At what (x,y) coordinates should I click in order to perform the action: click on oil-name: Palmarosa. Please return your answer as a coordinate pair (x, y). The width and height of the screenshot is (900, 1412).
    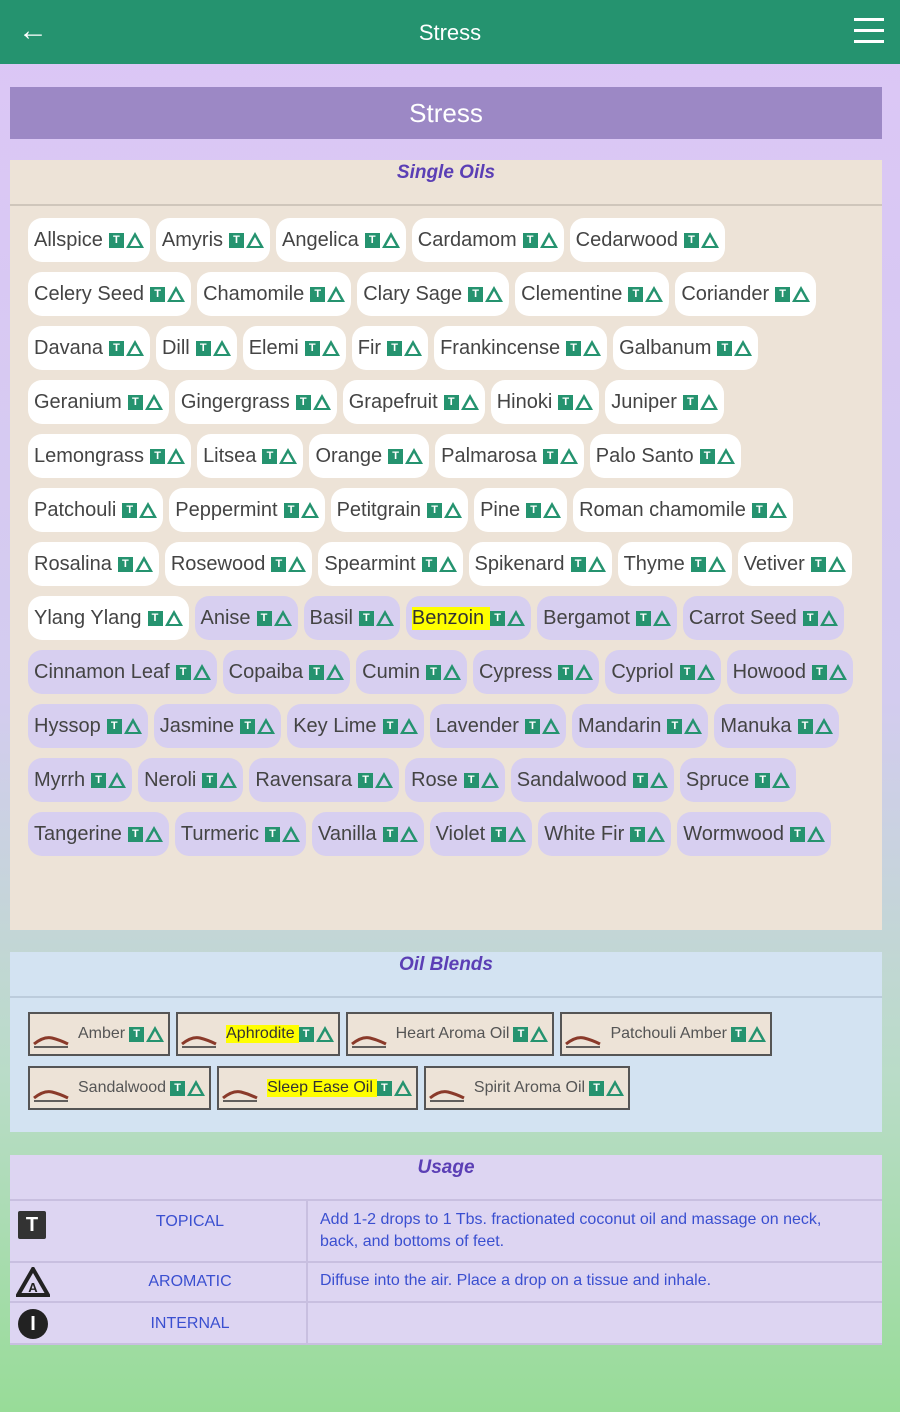
    Looking at the image, I should click on (489, 455).